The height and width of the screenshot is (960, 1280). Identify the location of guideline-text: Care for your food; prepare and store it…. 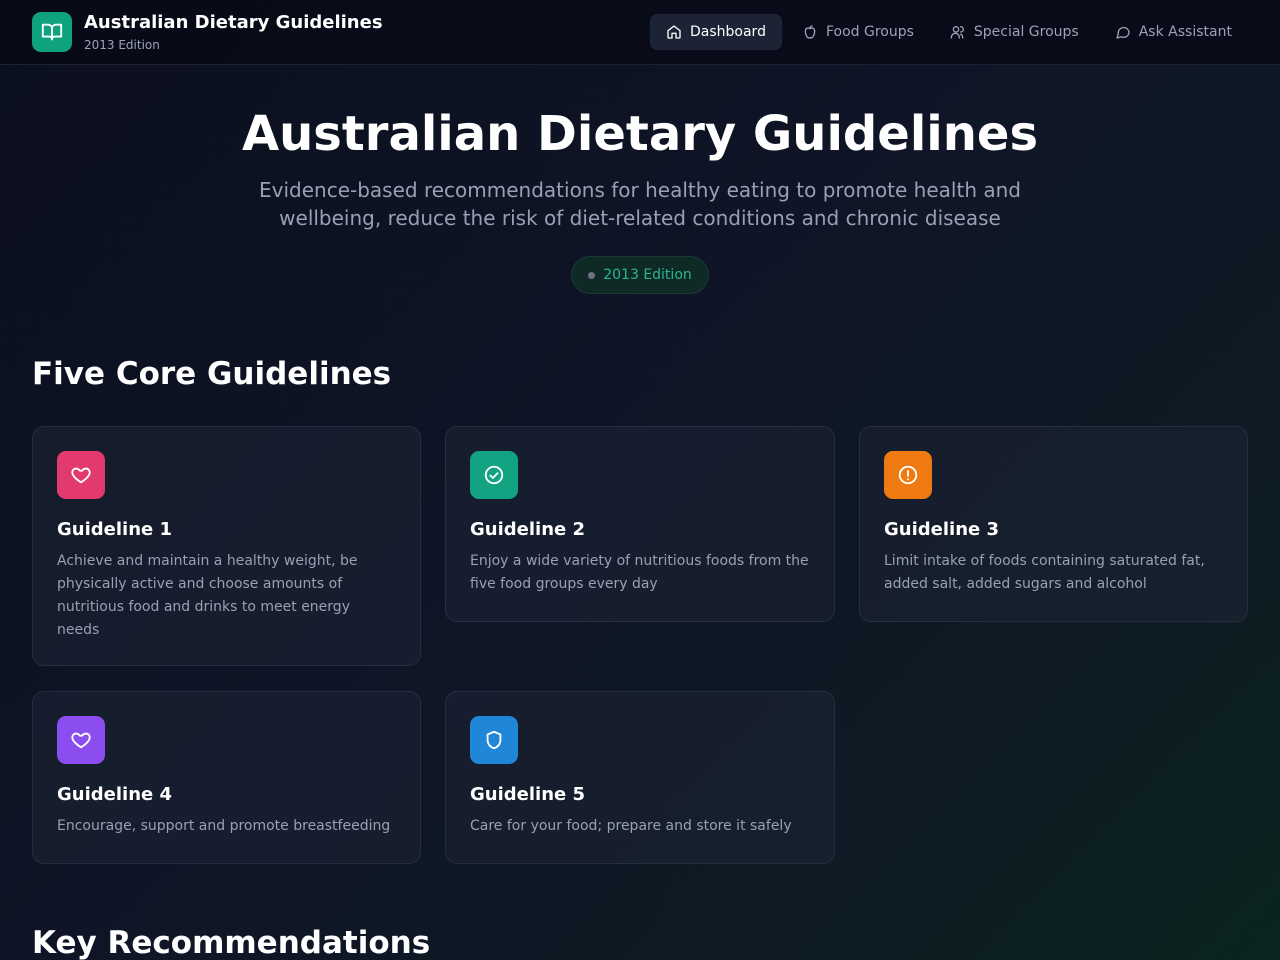
(631, 826).